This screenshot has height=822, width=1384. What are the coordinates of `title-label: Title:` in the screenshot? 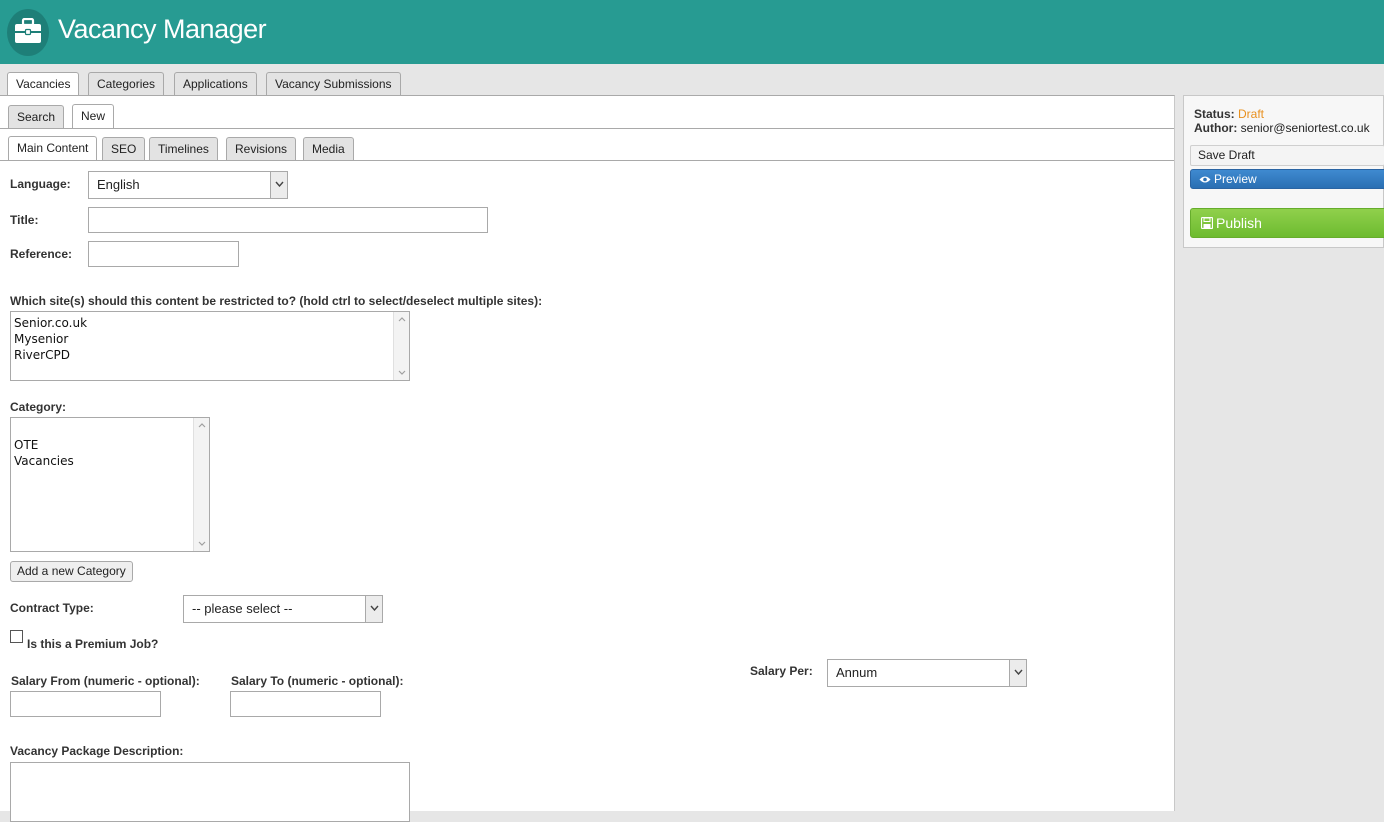 It's located at (24, 220).